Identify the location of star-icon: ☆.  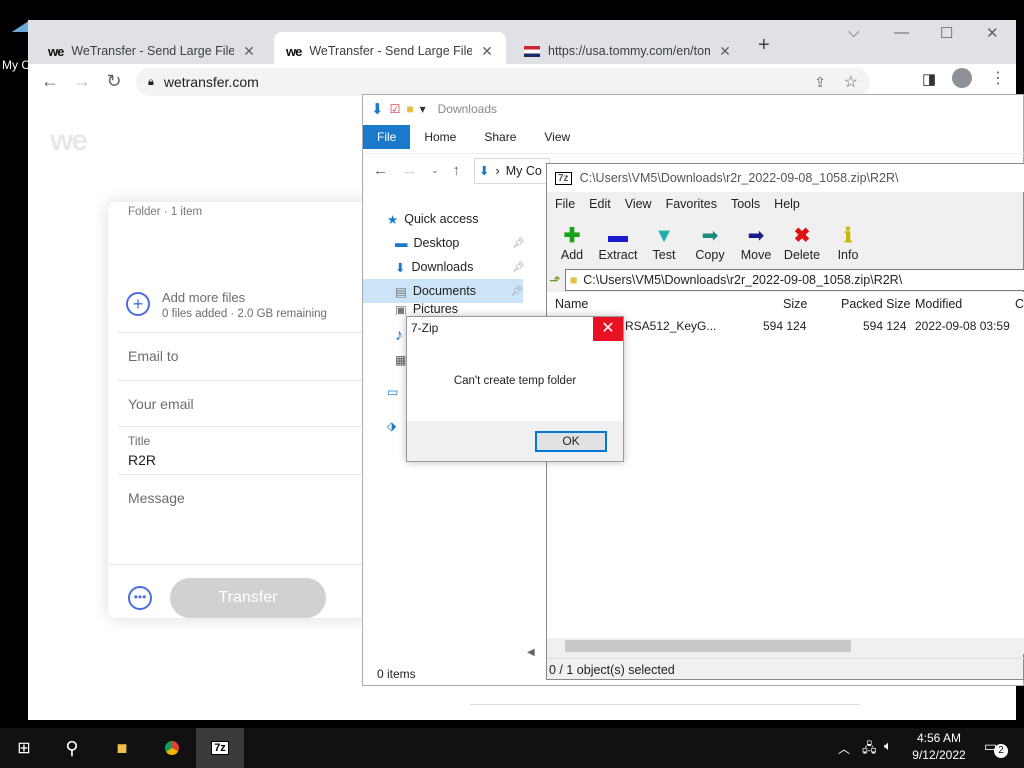
(851, 82).